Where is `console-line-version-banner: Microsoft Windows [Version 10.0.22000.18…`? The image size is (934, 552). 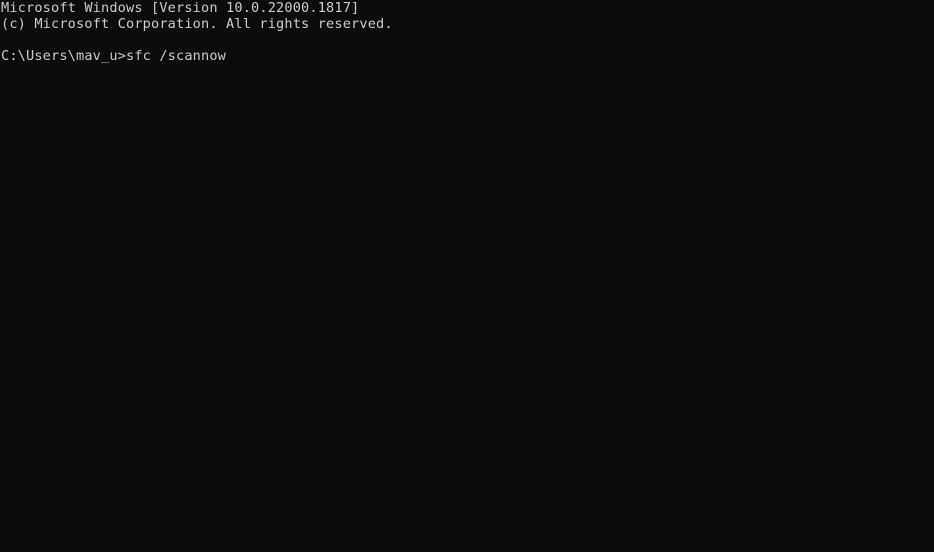 console-line-version-banner: Microsoft Windows [Version 10.0.22000.18… is located at coordinates (180, 8).